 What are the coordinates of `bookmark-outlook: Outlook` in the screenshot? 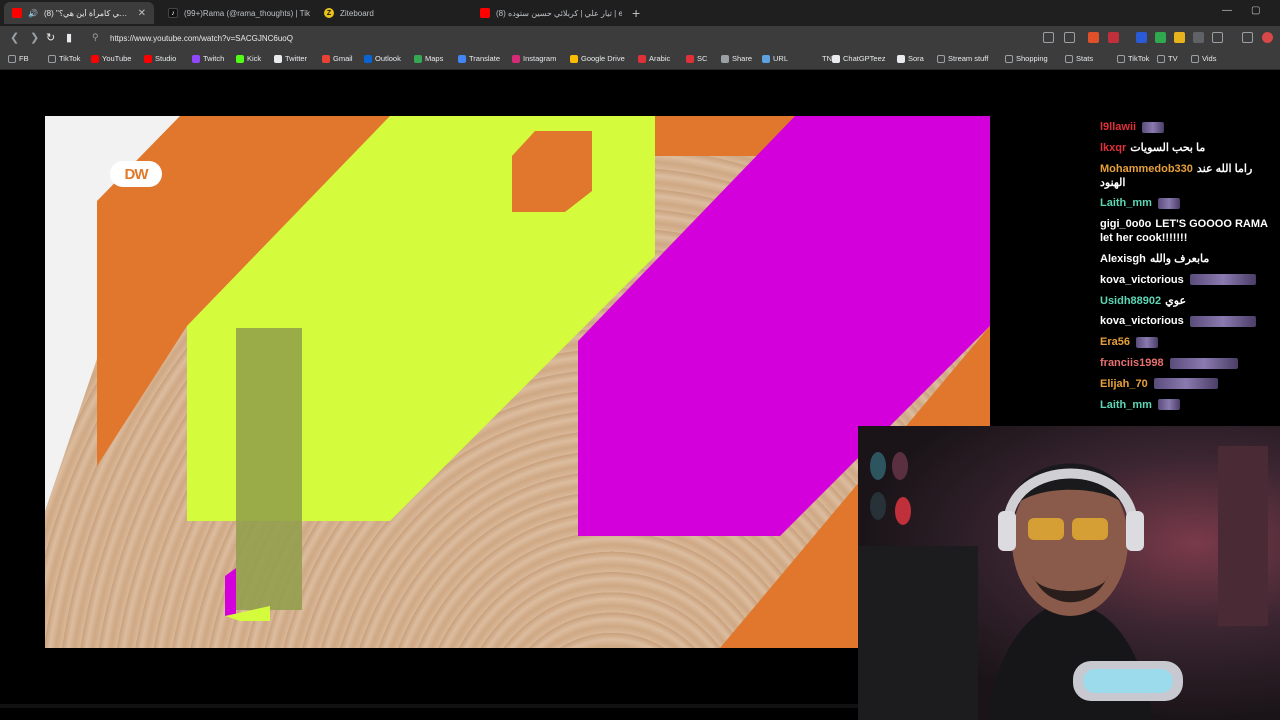 It's located at (382, 58).